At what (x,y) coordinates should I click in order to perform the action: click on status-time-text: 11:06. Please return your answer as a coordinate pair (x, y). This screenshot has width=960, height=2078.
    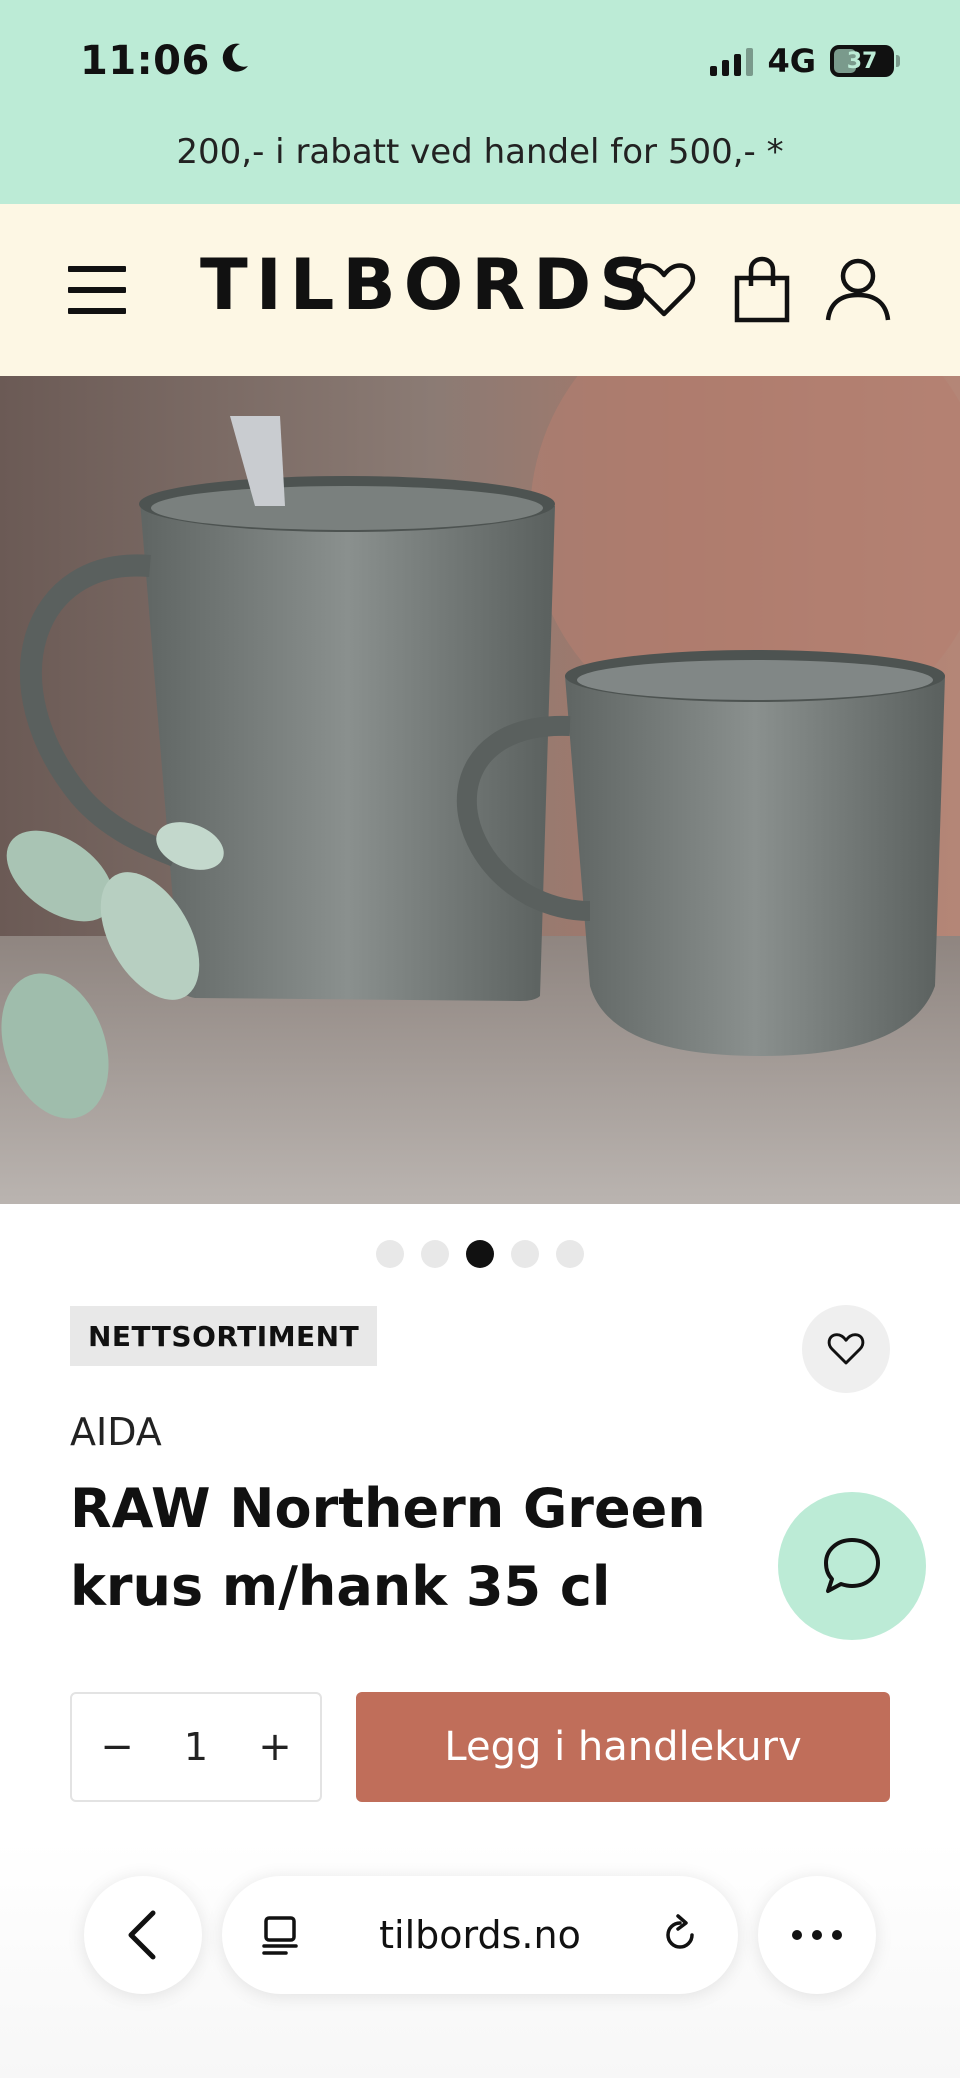
    Looking at the image, I should click on (145, 61).